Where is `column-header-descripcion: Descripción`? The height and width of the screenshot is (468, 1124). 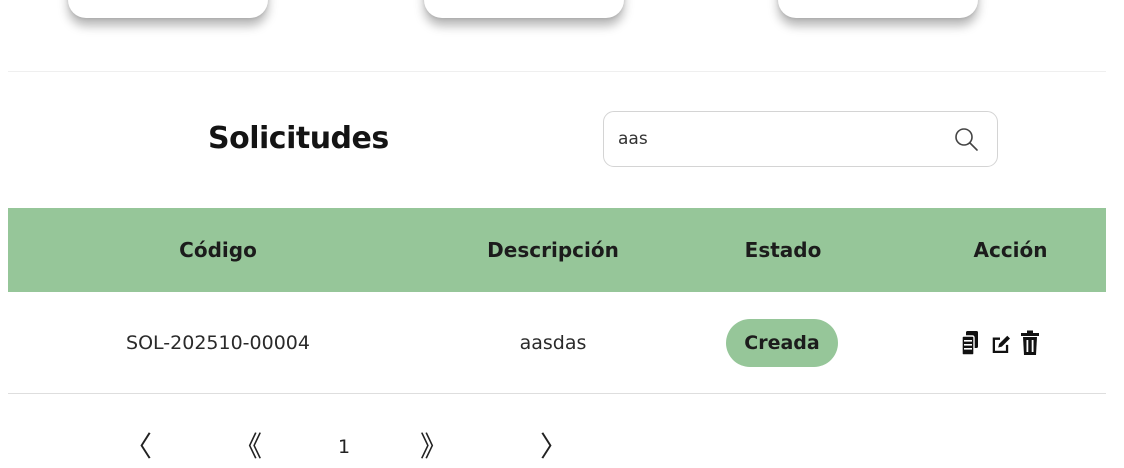 column-header-descripcion: Descripción is located at coordinates (553, 250).